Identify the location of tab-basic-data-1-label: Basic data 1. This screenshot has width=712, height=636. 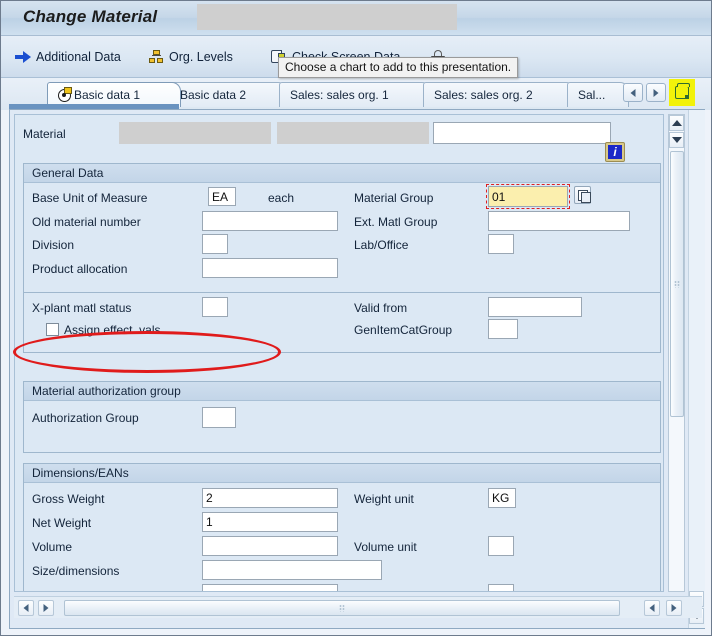
(107, 95).